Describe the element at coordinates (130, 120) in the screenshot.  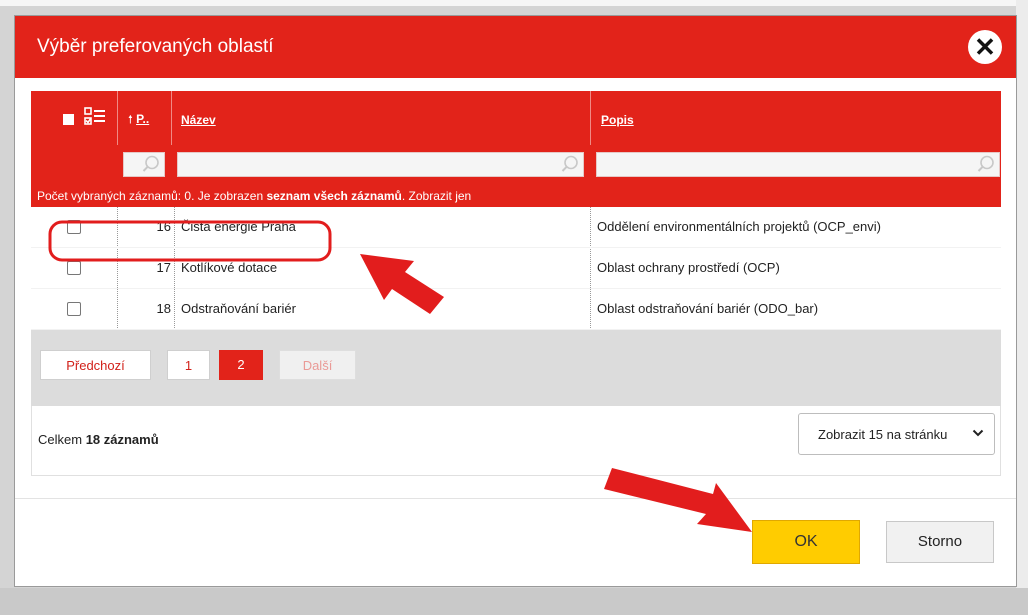
I see `sort-ascending-icon: 🠕` at that location.